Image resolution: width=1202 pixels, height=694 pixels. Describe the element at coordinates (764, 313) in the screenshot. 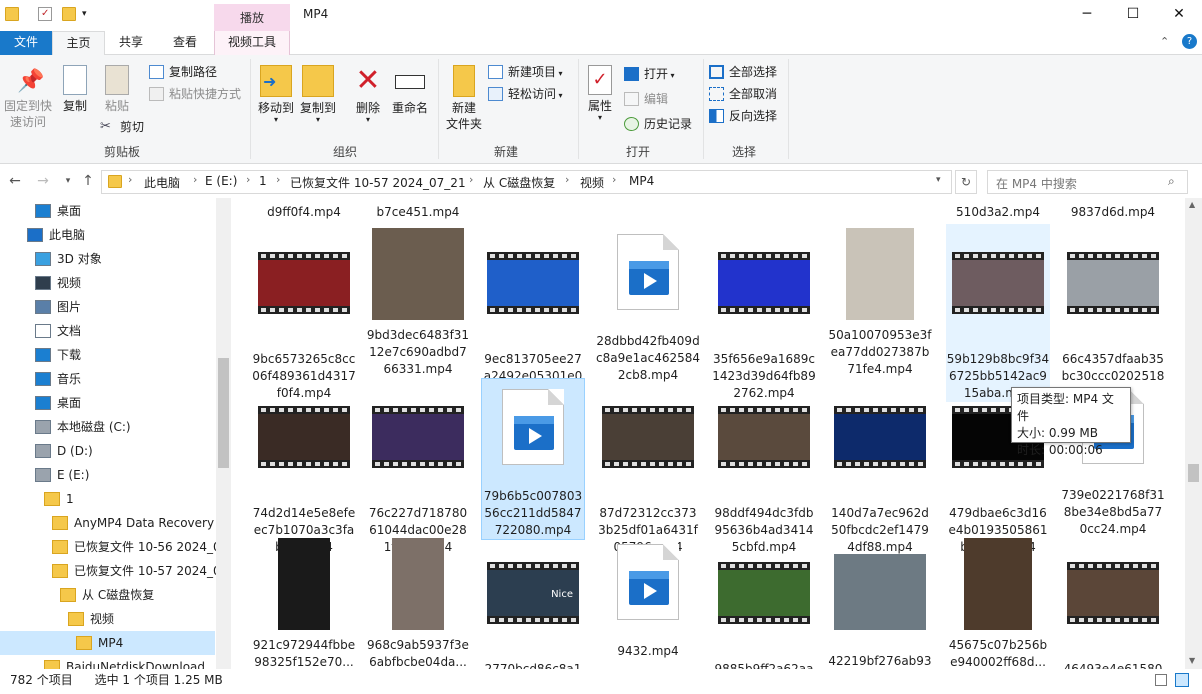

I see `file-item: 35f656e9a1689c1423d39d64fb892762.mp4` at that location.